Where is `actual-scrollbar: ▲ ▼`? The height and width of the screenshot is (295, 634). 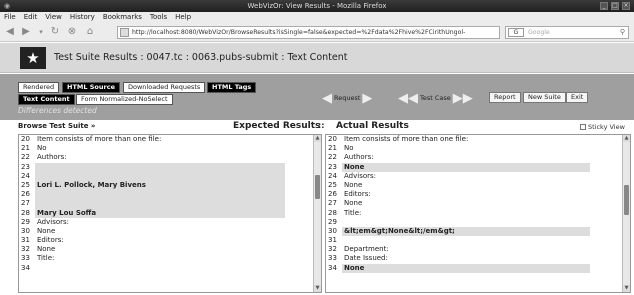 actual-scrollbar: ▲ ▼ is located at coordinates (626, 213).